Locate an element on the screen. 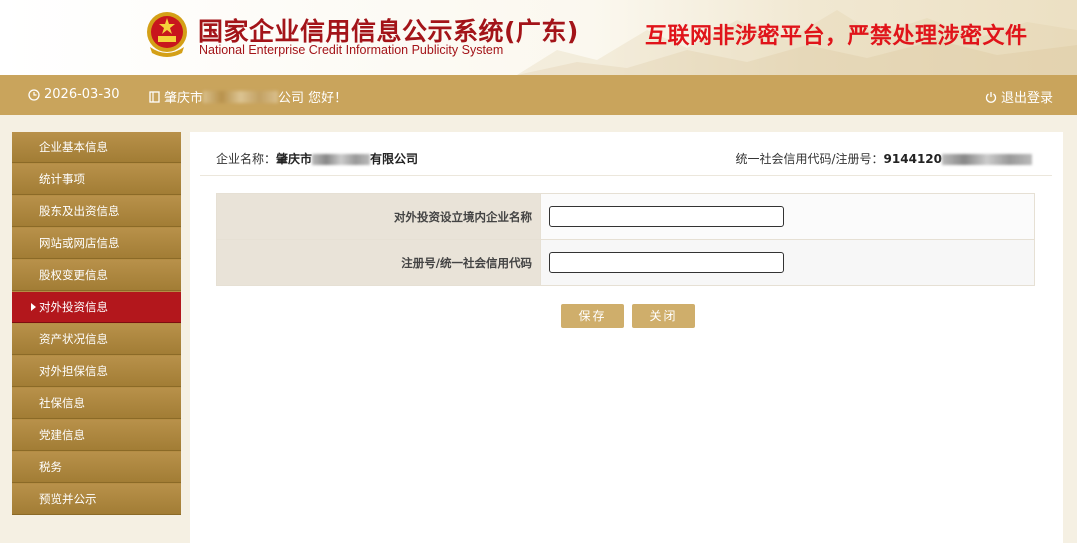  form-row: 对外投资设立境内企业名称 is located at coordinates (625, 216).